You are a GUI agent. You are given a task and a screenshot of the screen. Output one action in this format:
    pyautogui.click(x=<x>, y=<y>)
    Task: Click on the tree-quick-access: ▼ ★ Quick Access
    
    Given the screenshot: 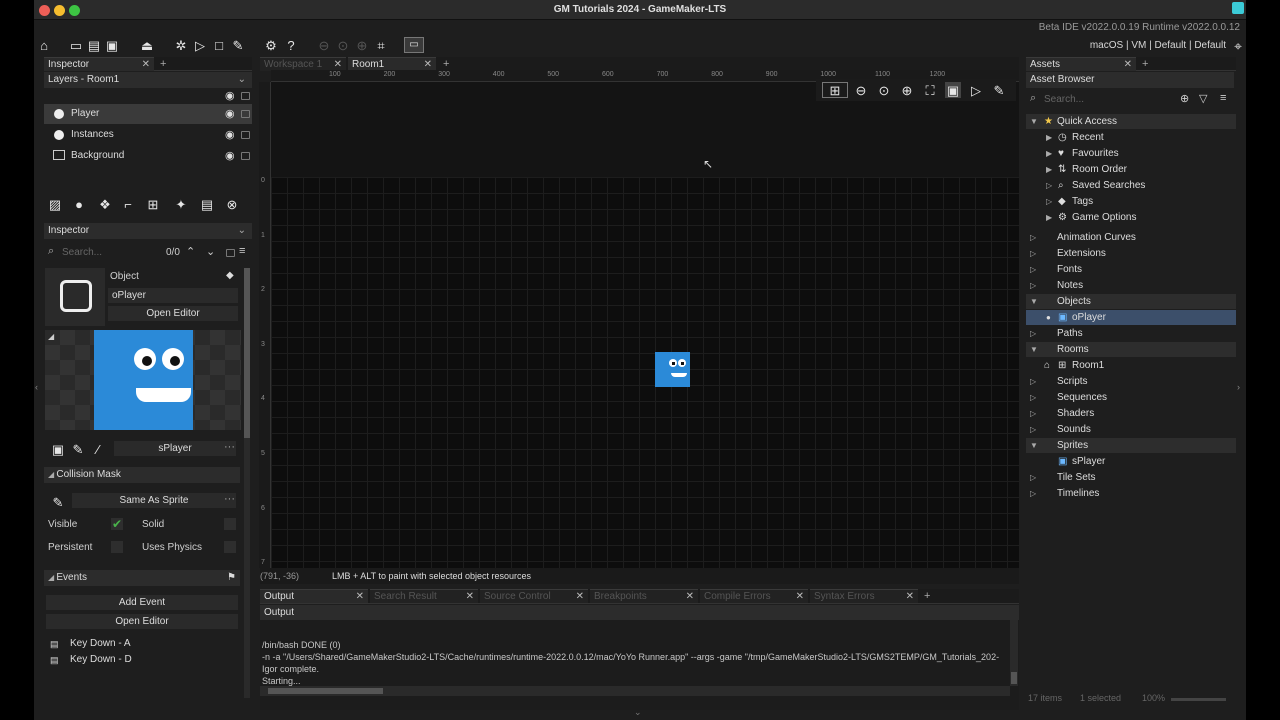 What is the action you would take?
    pyautogui.click(x=1131, y=121)
    